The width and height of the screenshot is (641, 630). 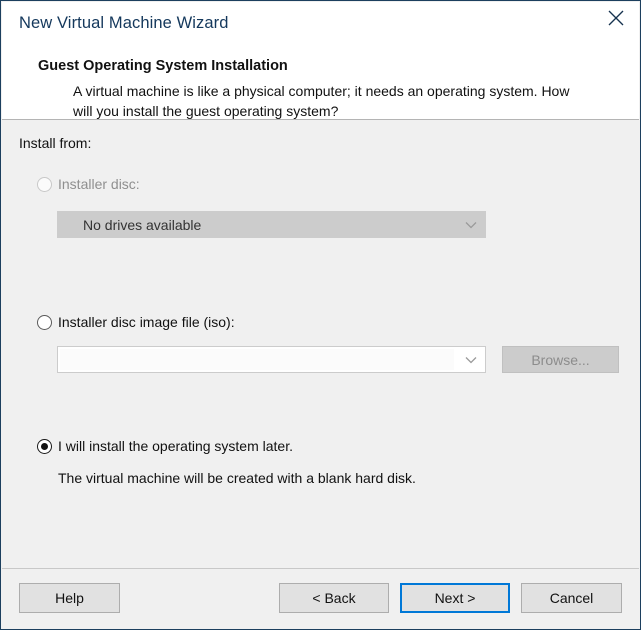 What do you see at coordinates (55, 143) in the screenshot?
I see `install-from-label: Install from:` at bounding box center [55, 143].